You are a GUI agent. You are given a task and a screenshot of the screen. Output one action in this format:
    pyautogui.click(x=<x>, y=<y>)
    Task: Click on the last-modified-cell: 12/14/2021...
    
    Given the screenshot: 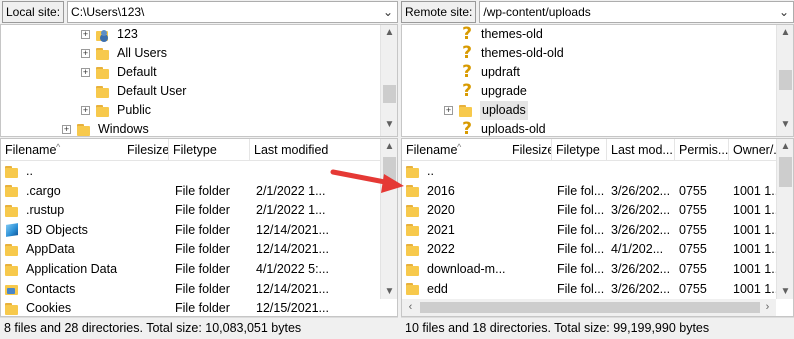 What is the action you would take?
    pyautogui.click(x=292, y=229)
    